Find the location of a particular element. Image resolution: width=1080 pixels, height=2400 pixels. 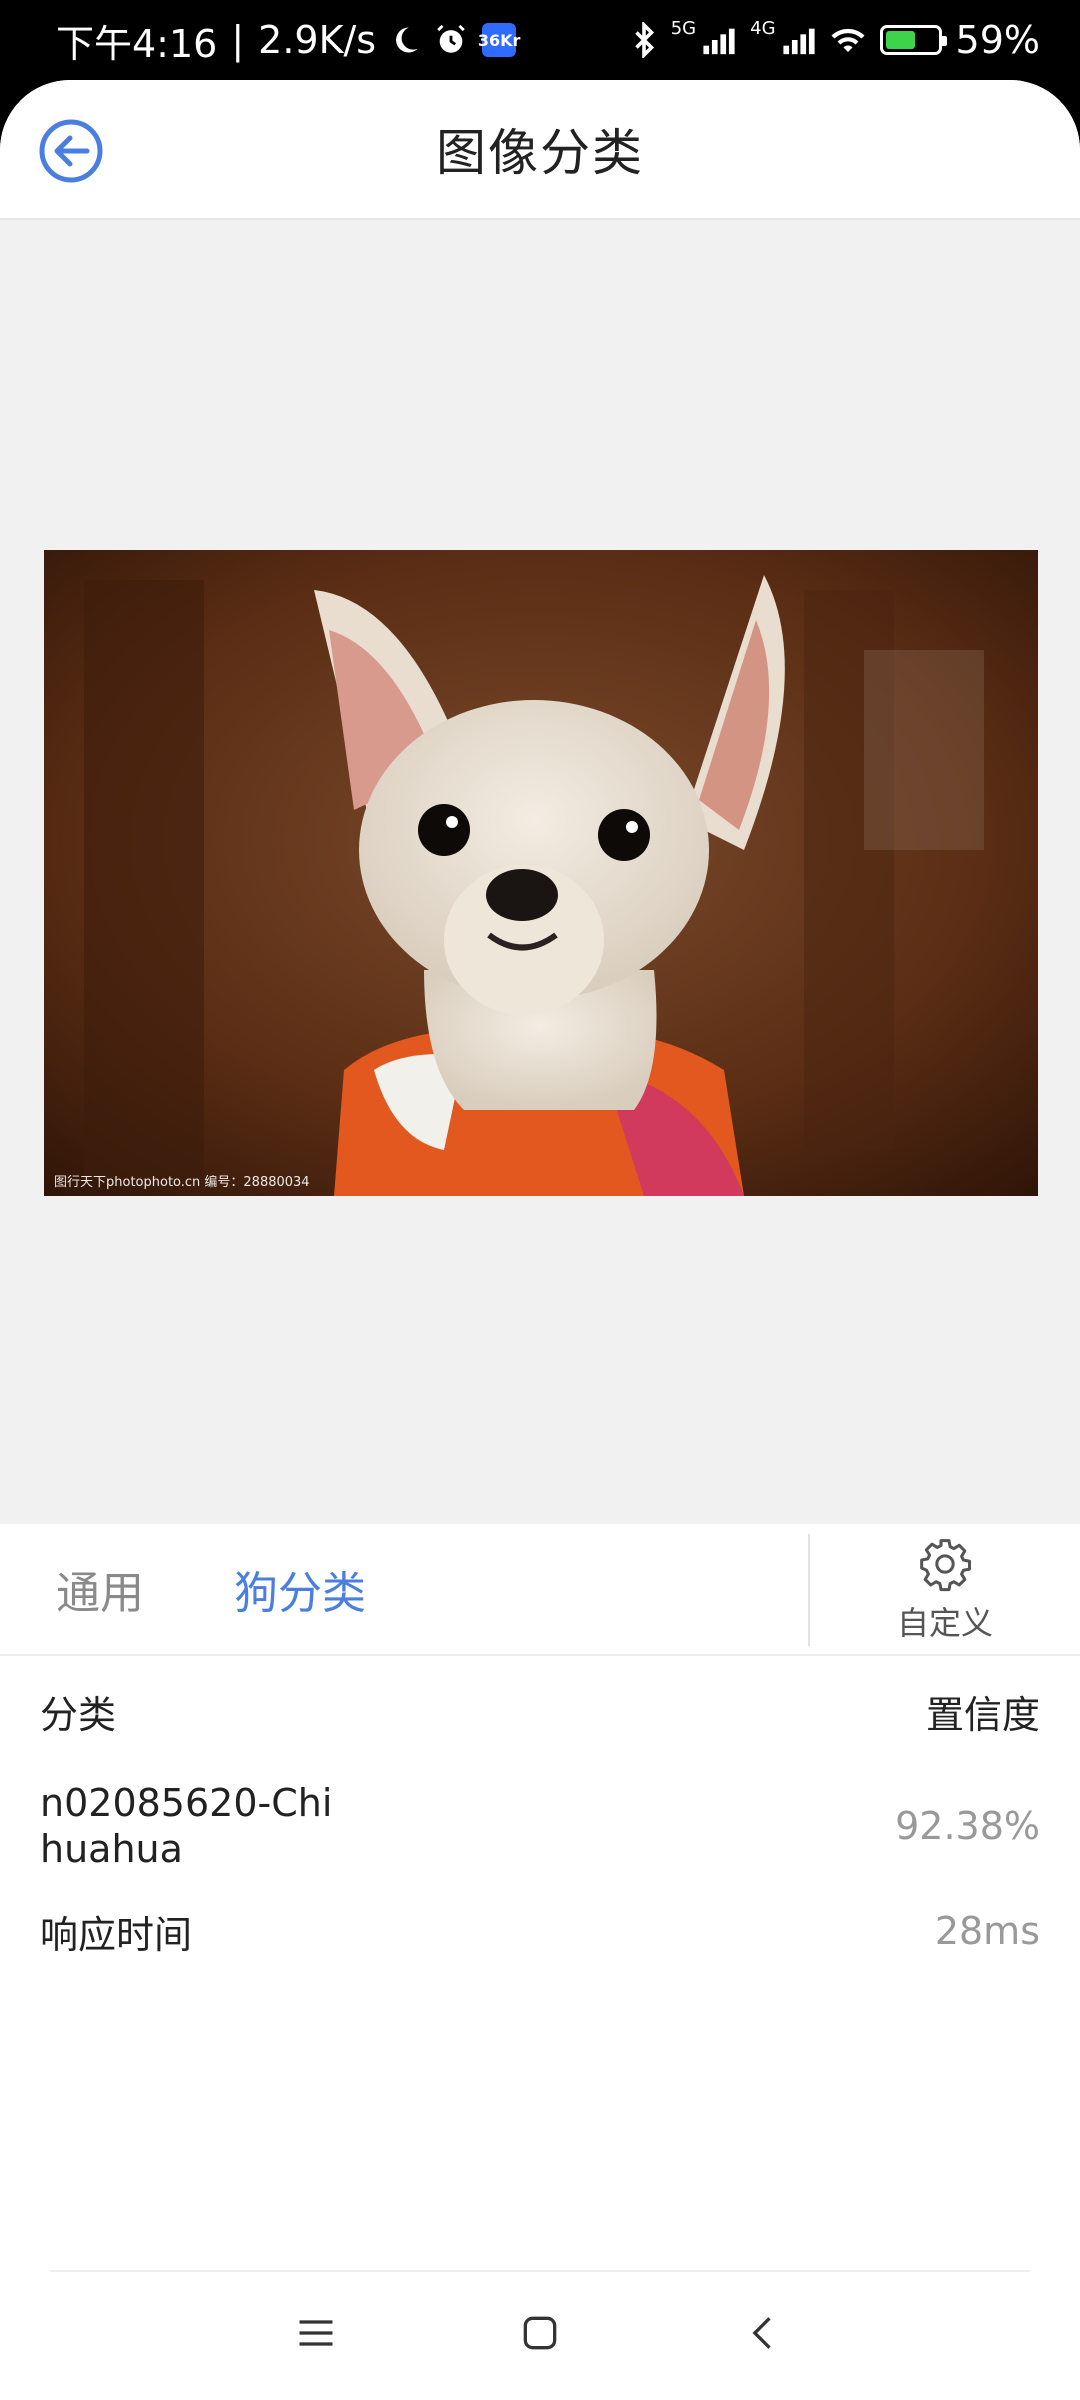

battery-icon is located at coordinates (913, 40).